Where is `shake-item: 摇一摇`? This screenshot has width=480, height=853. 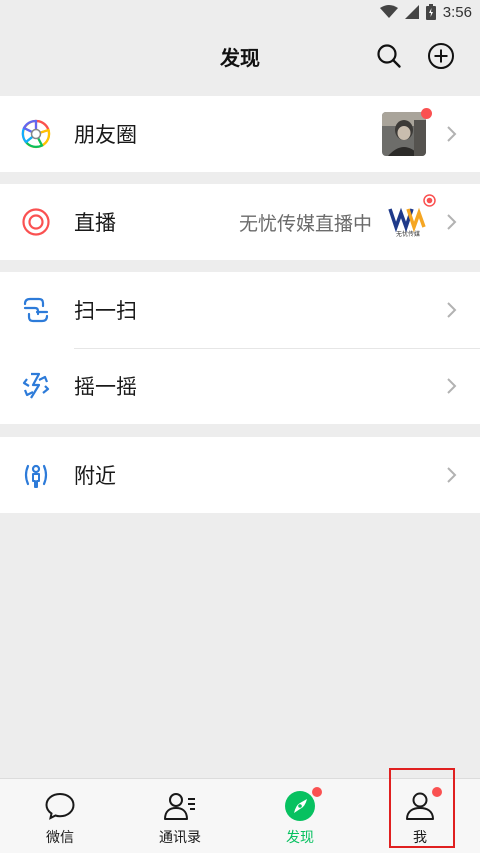 shake-item: 摇一摇 is located at coordinates (240, 386).